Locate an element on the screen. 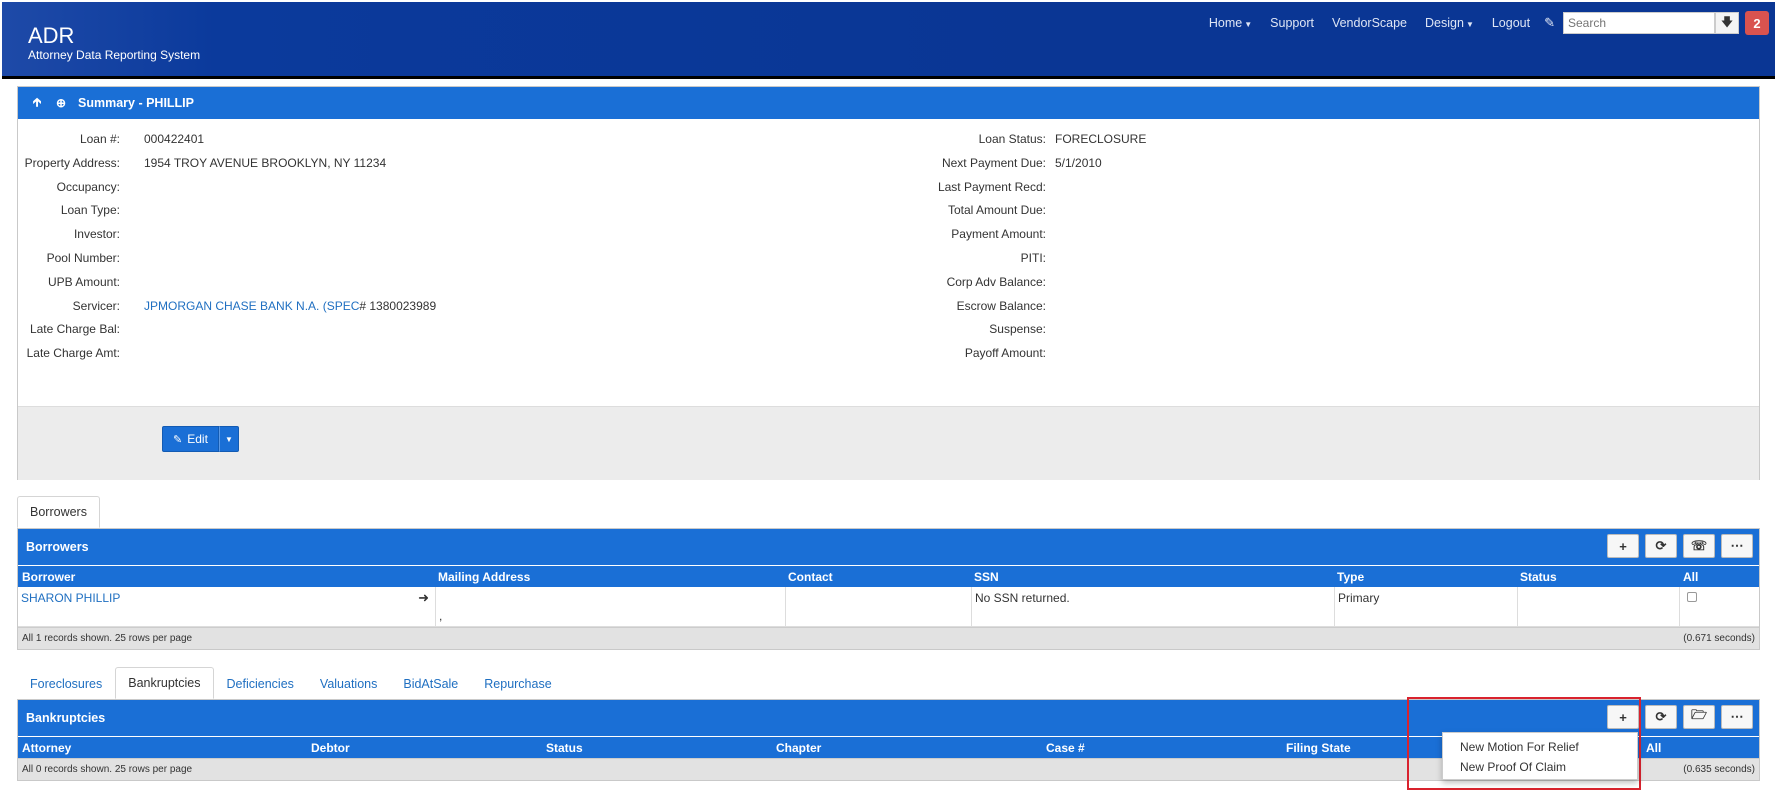 The width and height of the screenshot is (1776, 793). field-label: Pool Number: is located at coordinates (83, 258).